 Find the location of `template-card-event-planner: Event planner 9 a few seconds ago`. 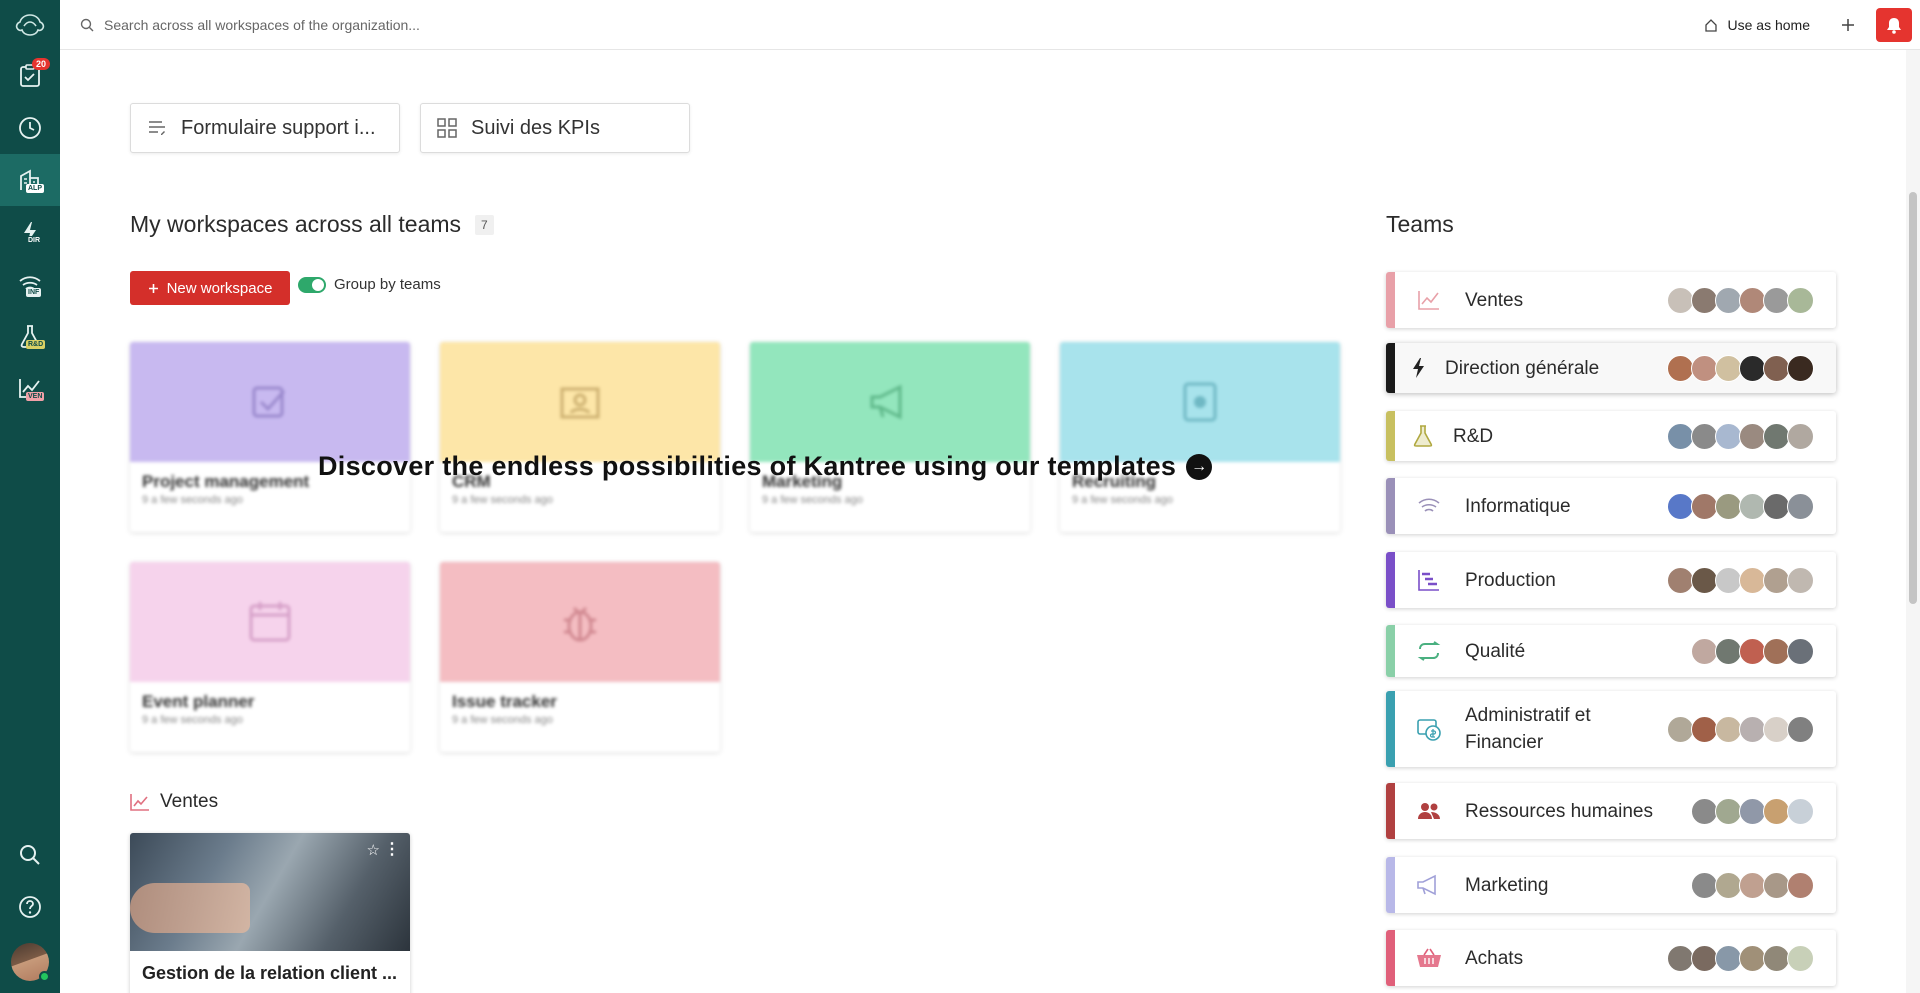

template-card-event-planner: Event planner 9 a few seconds ago is located at coordinates (270, 657).